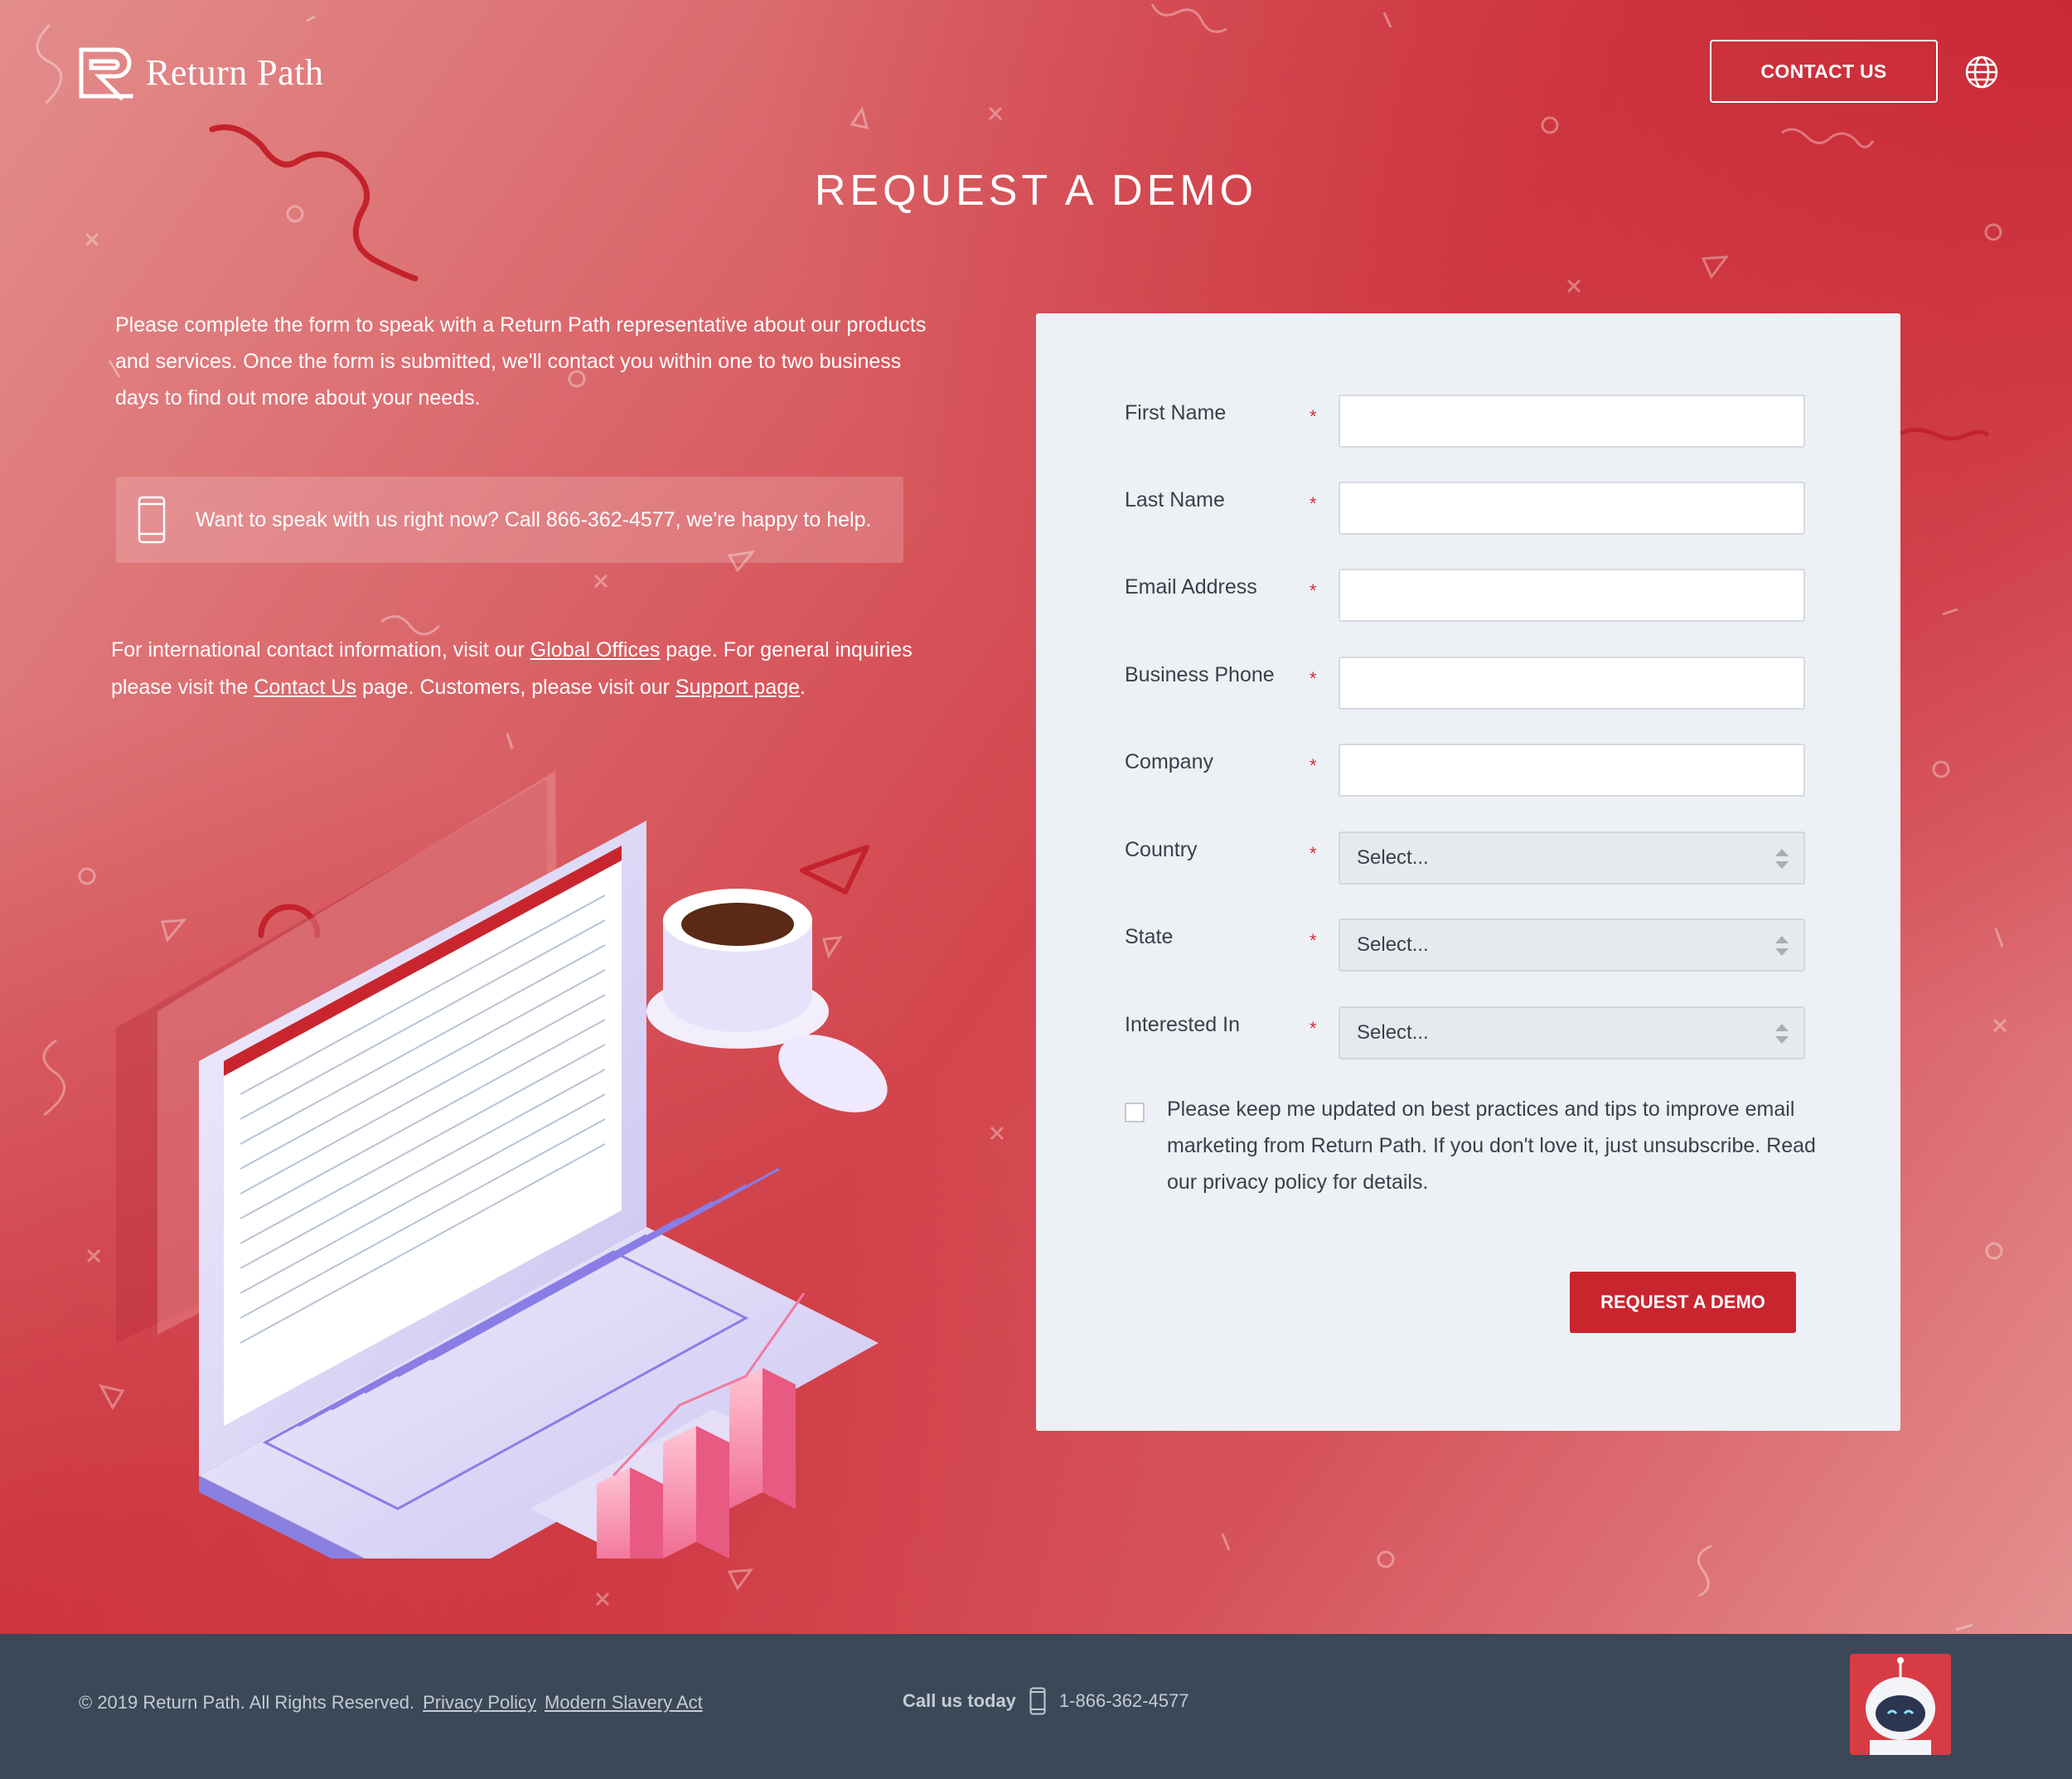 The image size is (2072, 1779). Describe the element at coordinates (305, 687) in the screenshot. I see `contact-us-link: Contact Us` at that location.